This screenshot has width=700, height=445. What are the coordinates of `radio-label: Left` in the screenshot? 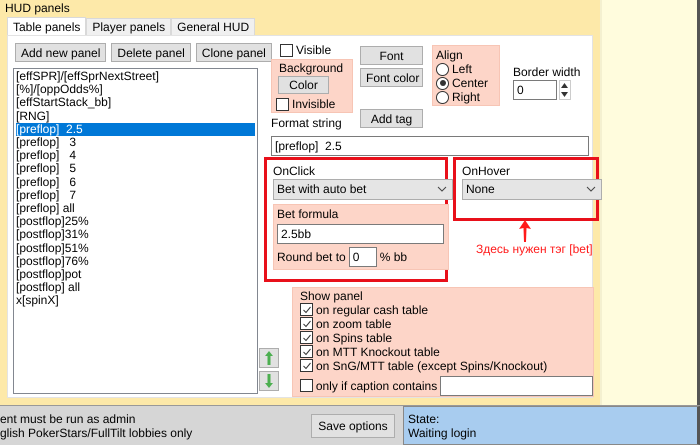 It's located at (462, 69).